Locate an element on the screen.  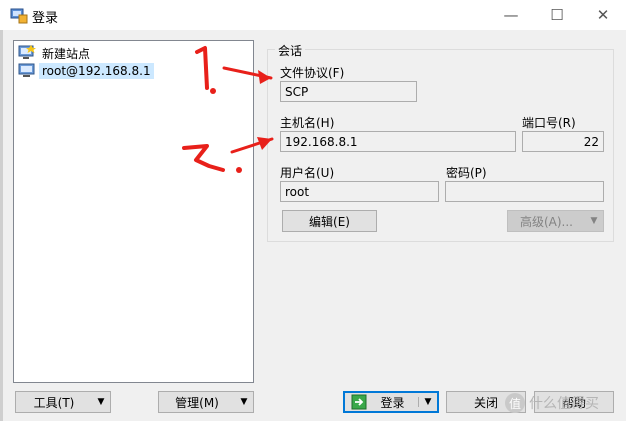
close-icon: ✕ is located at coordinates (603, 15).